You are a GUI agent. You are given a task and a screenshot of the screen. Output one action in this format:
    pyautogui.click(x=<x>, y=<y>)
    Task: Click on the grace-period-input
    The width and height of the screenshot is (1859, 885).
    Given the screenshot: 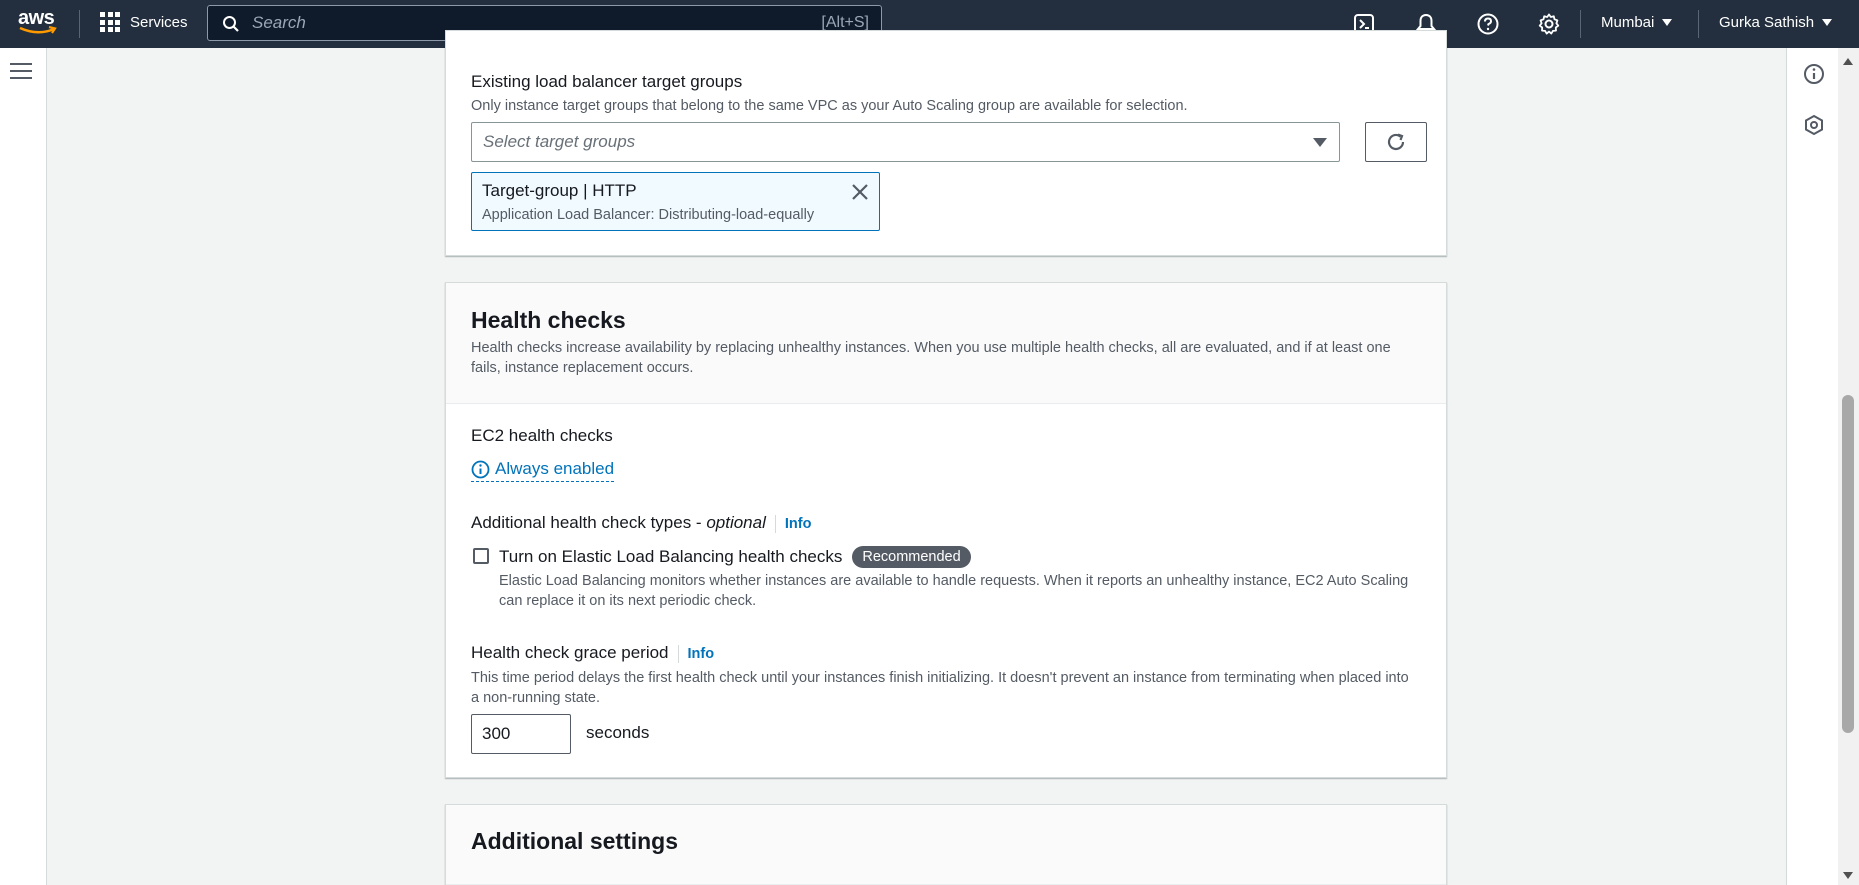 What is the action you would take?
    pyautogui.click(x=521, y=734)
    